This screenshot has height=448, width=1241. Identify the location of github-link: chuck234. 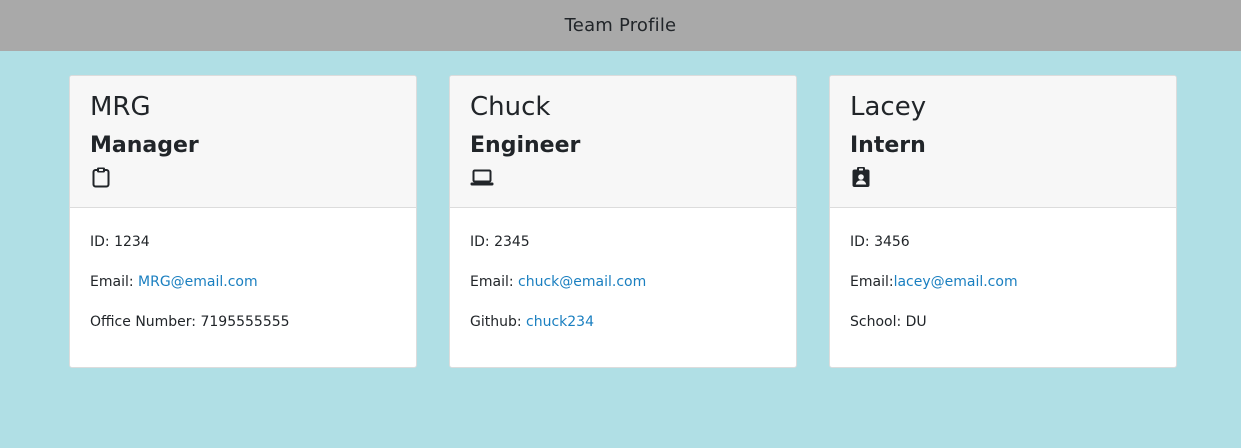
(560, 322).